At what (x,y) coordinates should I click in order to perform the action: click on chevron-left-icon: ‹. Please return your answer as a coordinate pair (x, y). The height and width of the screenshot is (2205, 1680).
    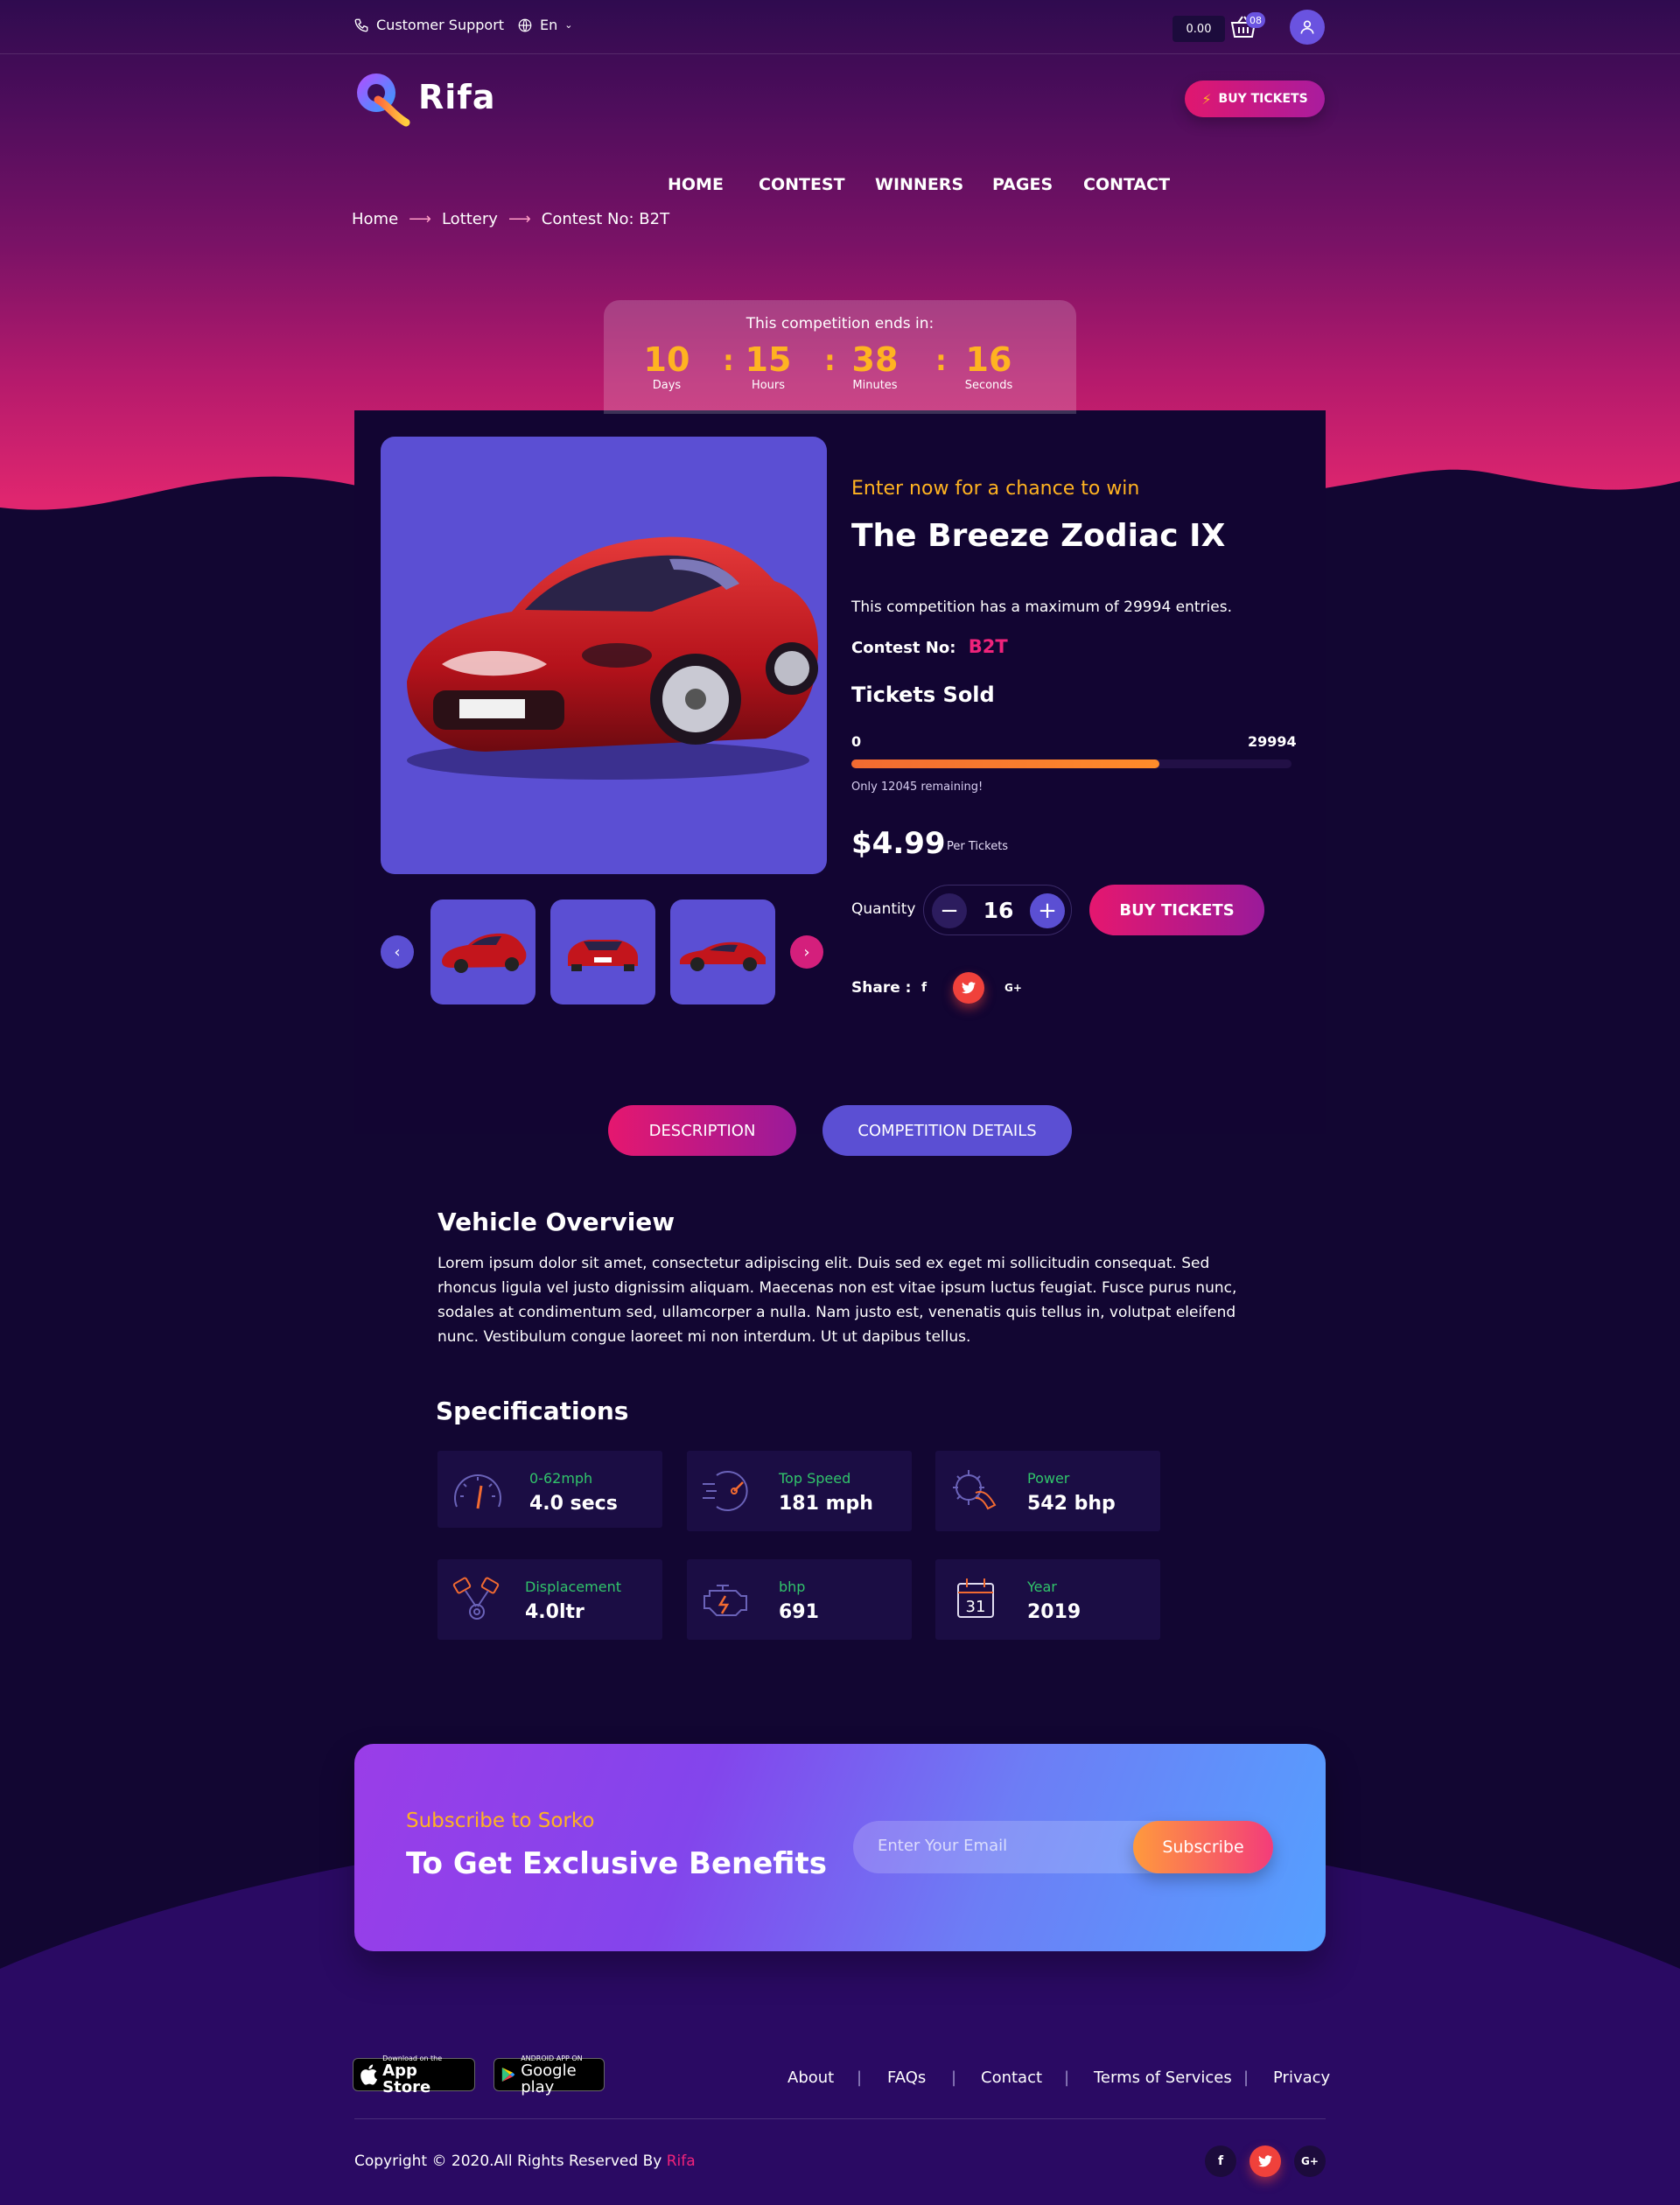
    Looking at the image, I should click on (397, 952).